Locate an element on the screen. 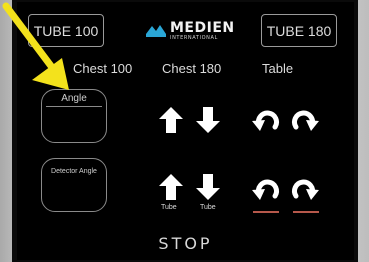 This screenshot has width=369, height=262. chest-100-label: Chest 100 is located at coordinates (103, 68).